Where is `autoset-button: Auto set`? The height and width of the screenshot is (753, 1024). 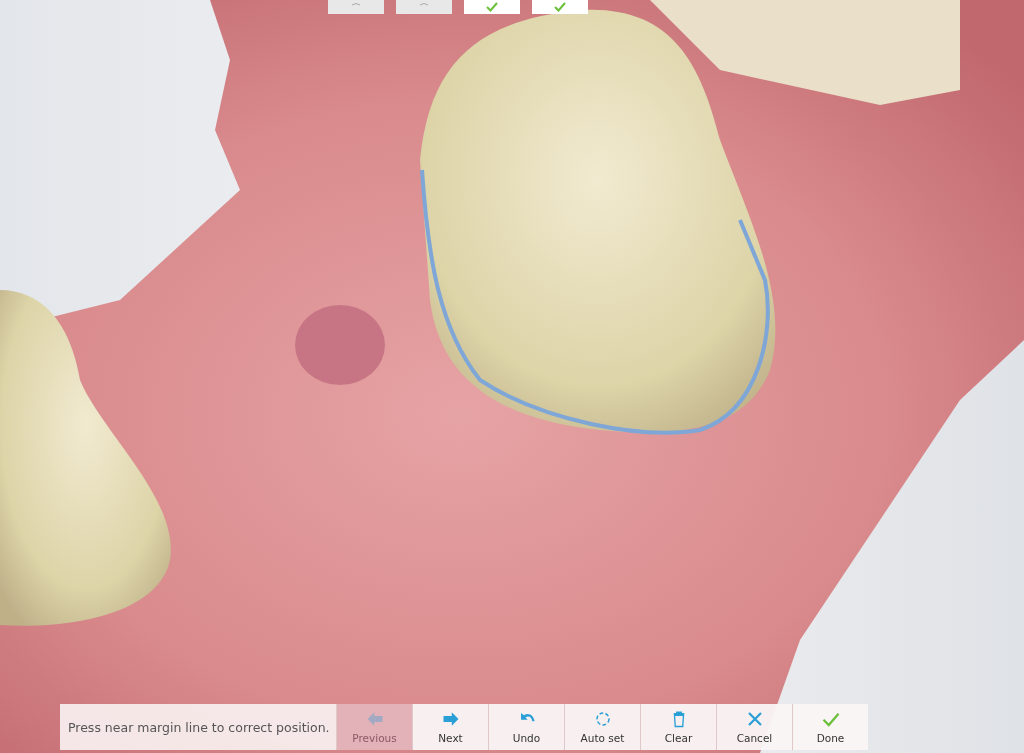
autoset-button: Auto set is located at coordinates (602, 727).